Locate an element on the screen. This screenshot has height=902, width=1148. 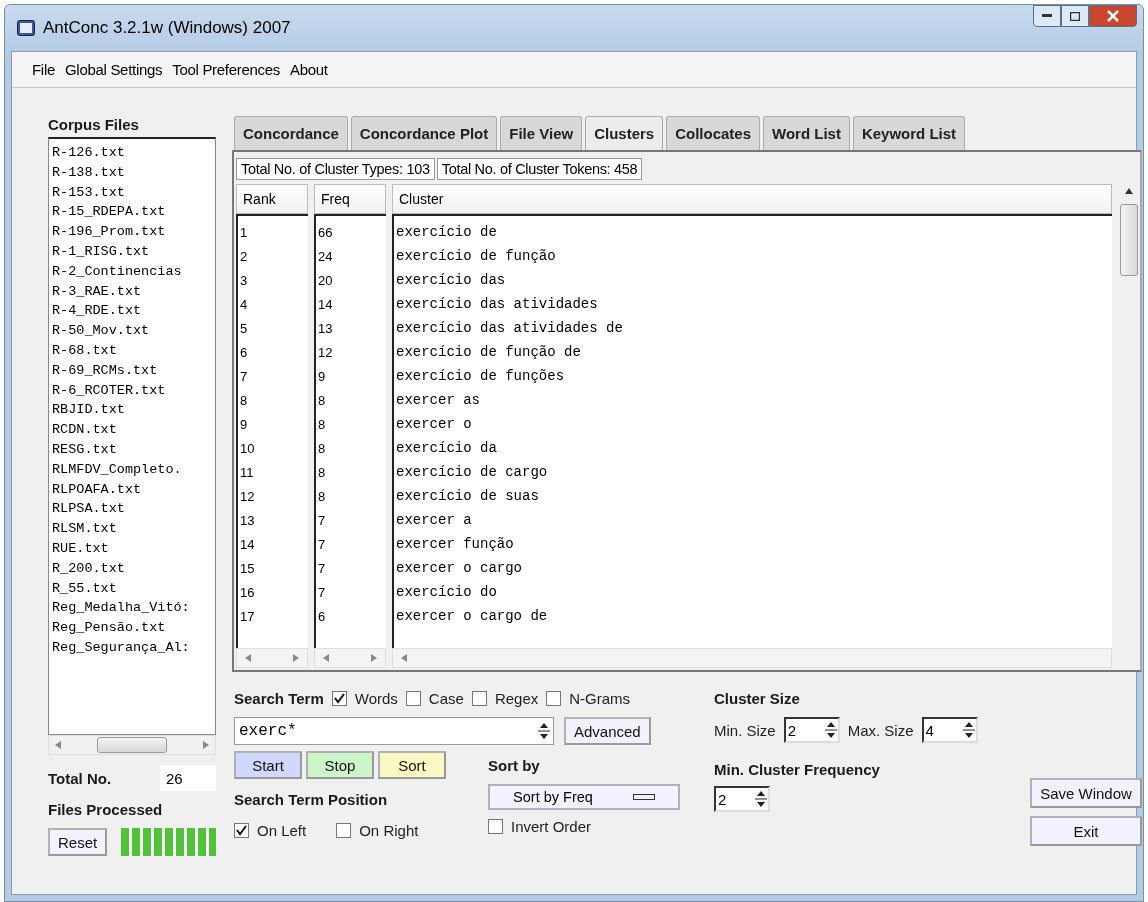
action-button: Stop is located at coordinates (340, 765).